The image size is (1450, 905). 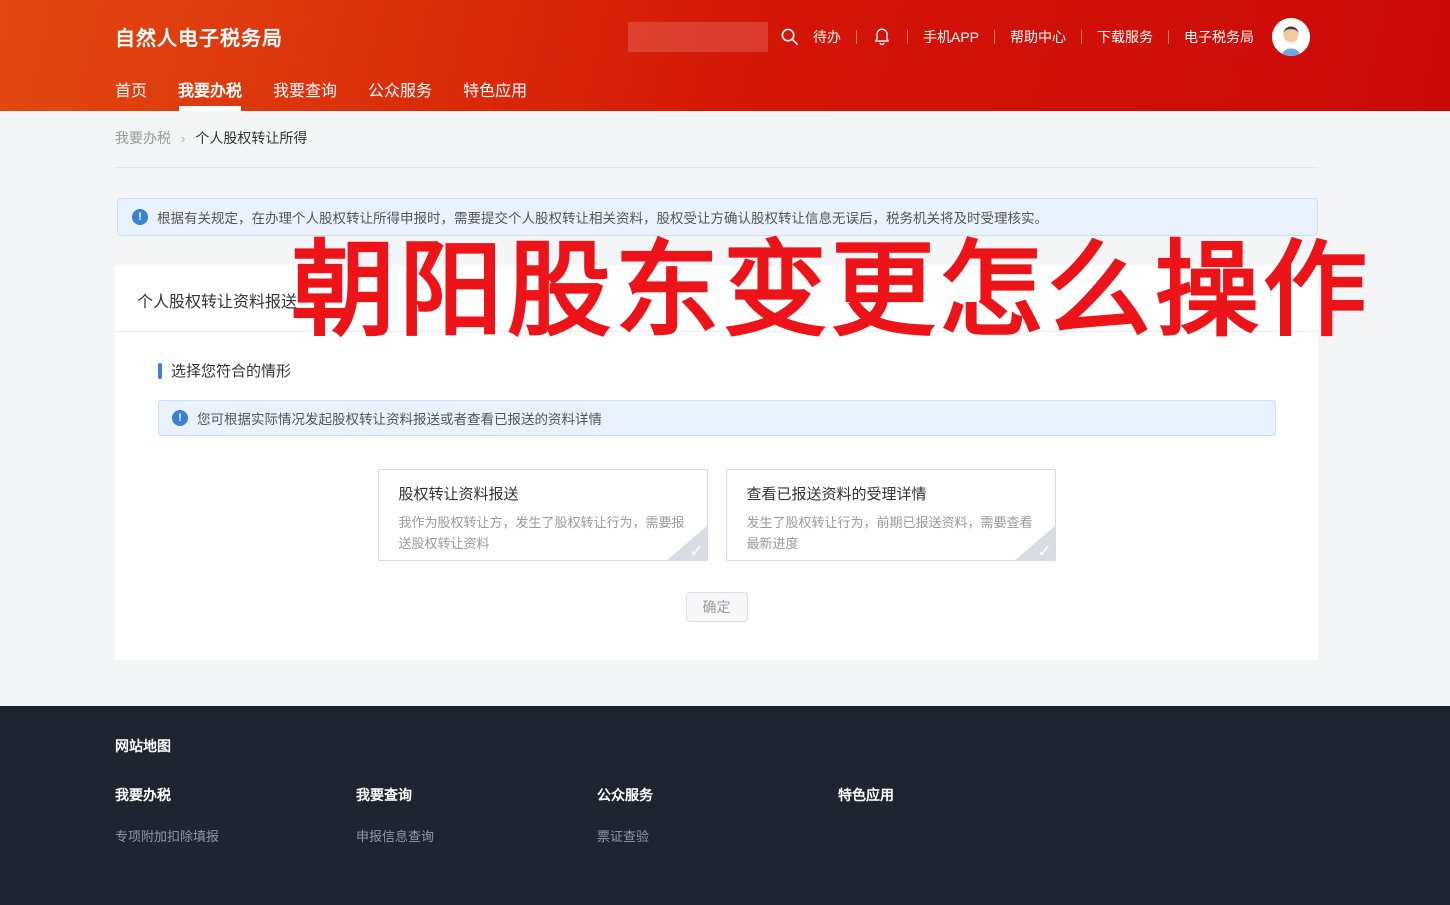 I want to click on option-title: 查看已报送资料的受理详情, so click(x=836, y=494).